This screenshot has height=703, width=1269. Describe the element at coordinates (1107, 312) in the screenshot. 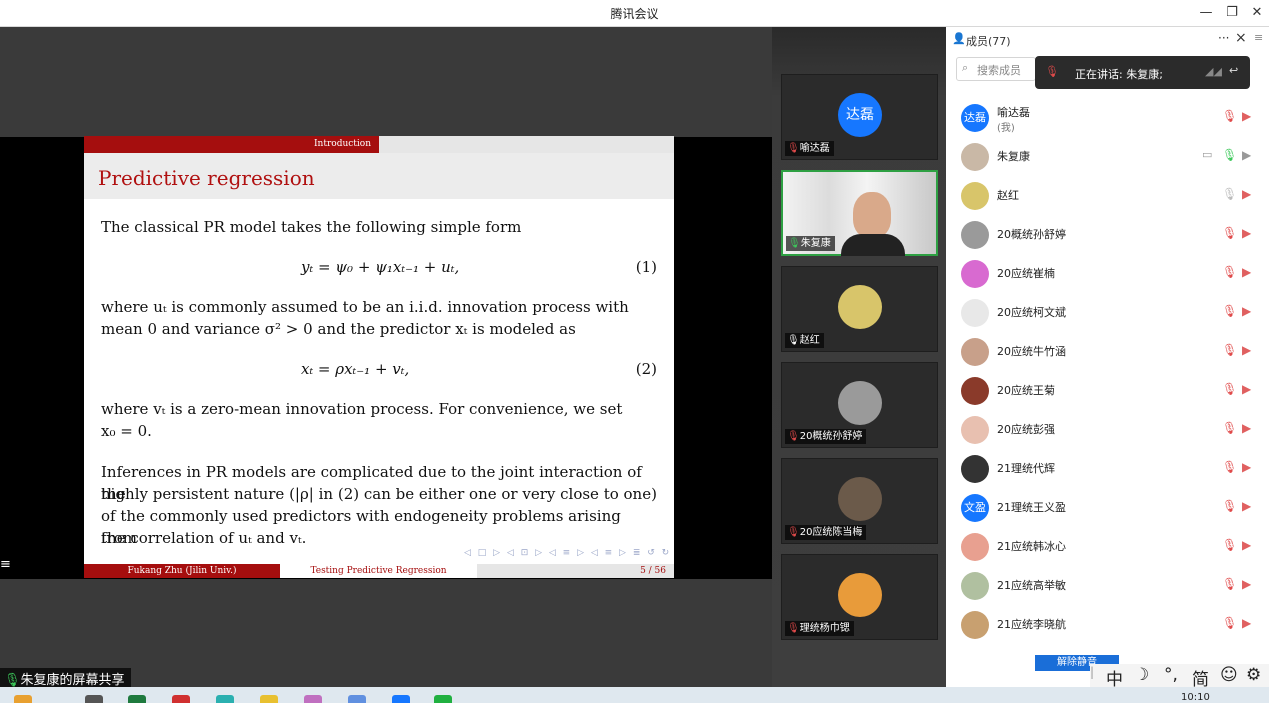

I see `member-row: 20应统柯文斌 🎙 ▶` at that location.